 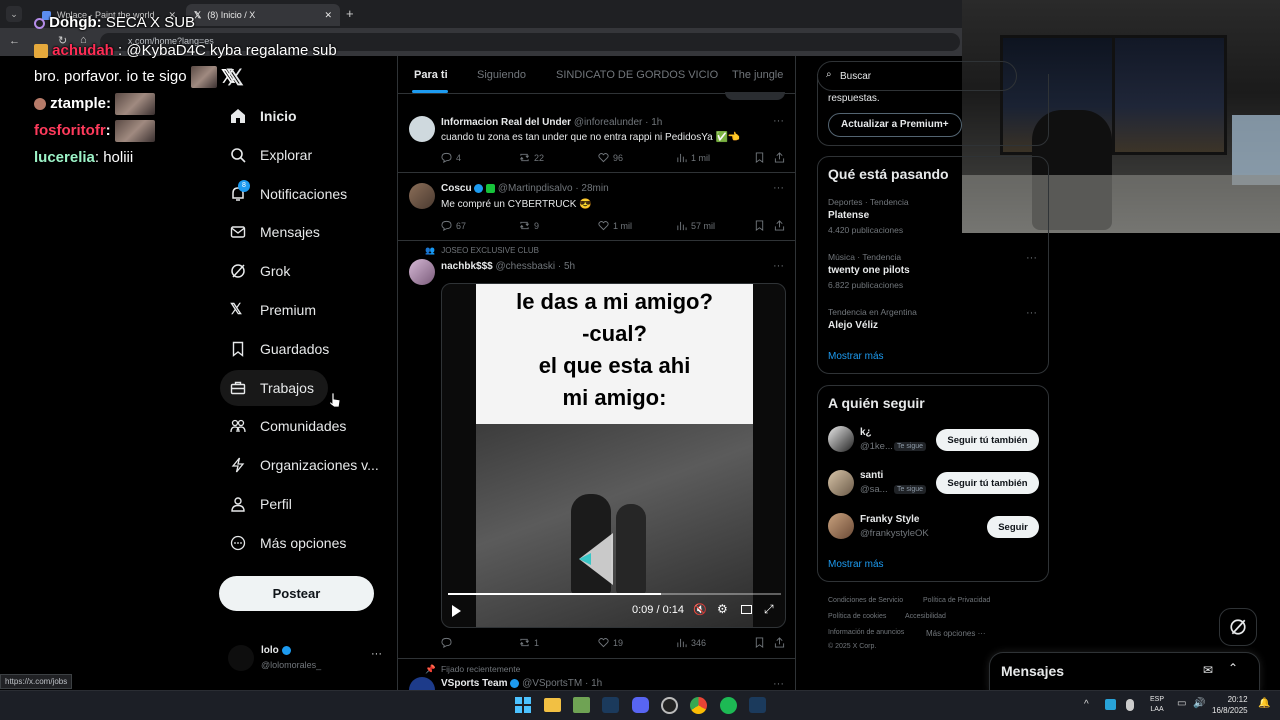 I want to click on volume-icon: 🔊, so click(x=1199, y=703).